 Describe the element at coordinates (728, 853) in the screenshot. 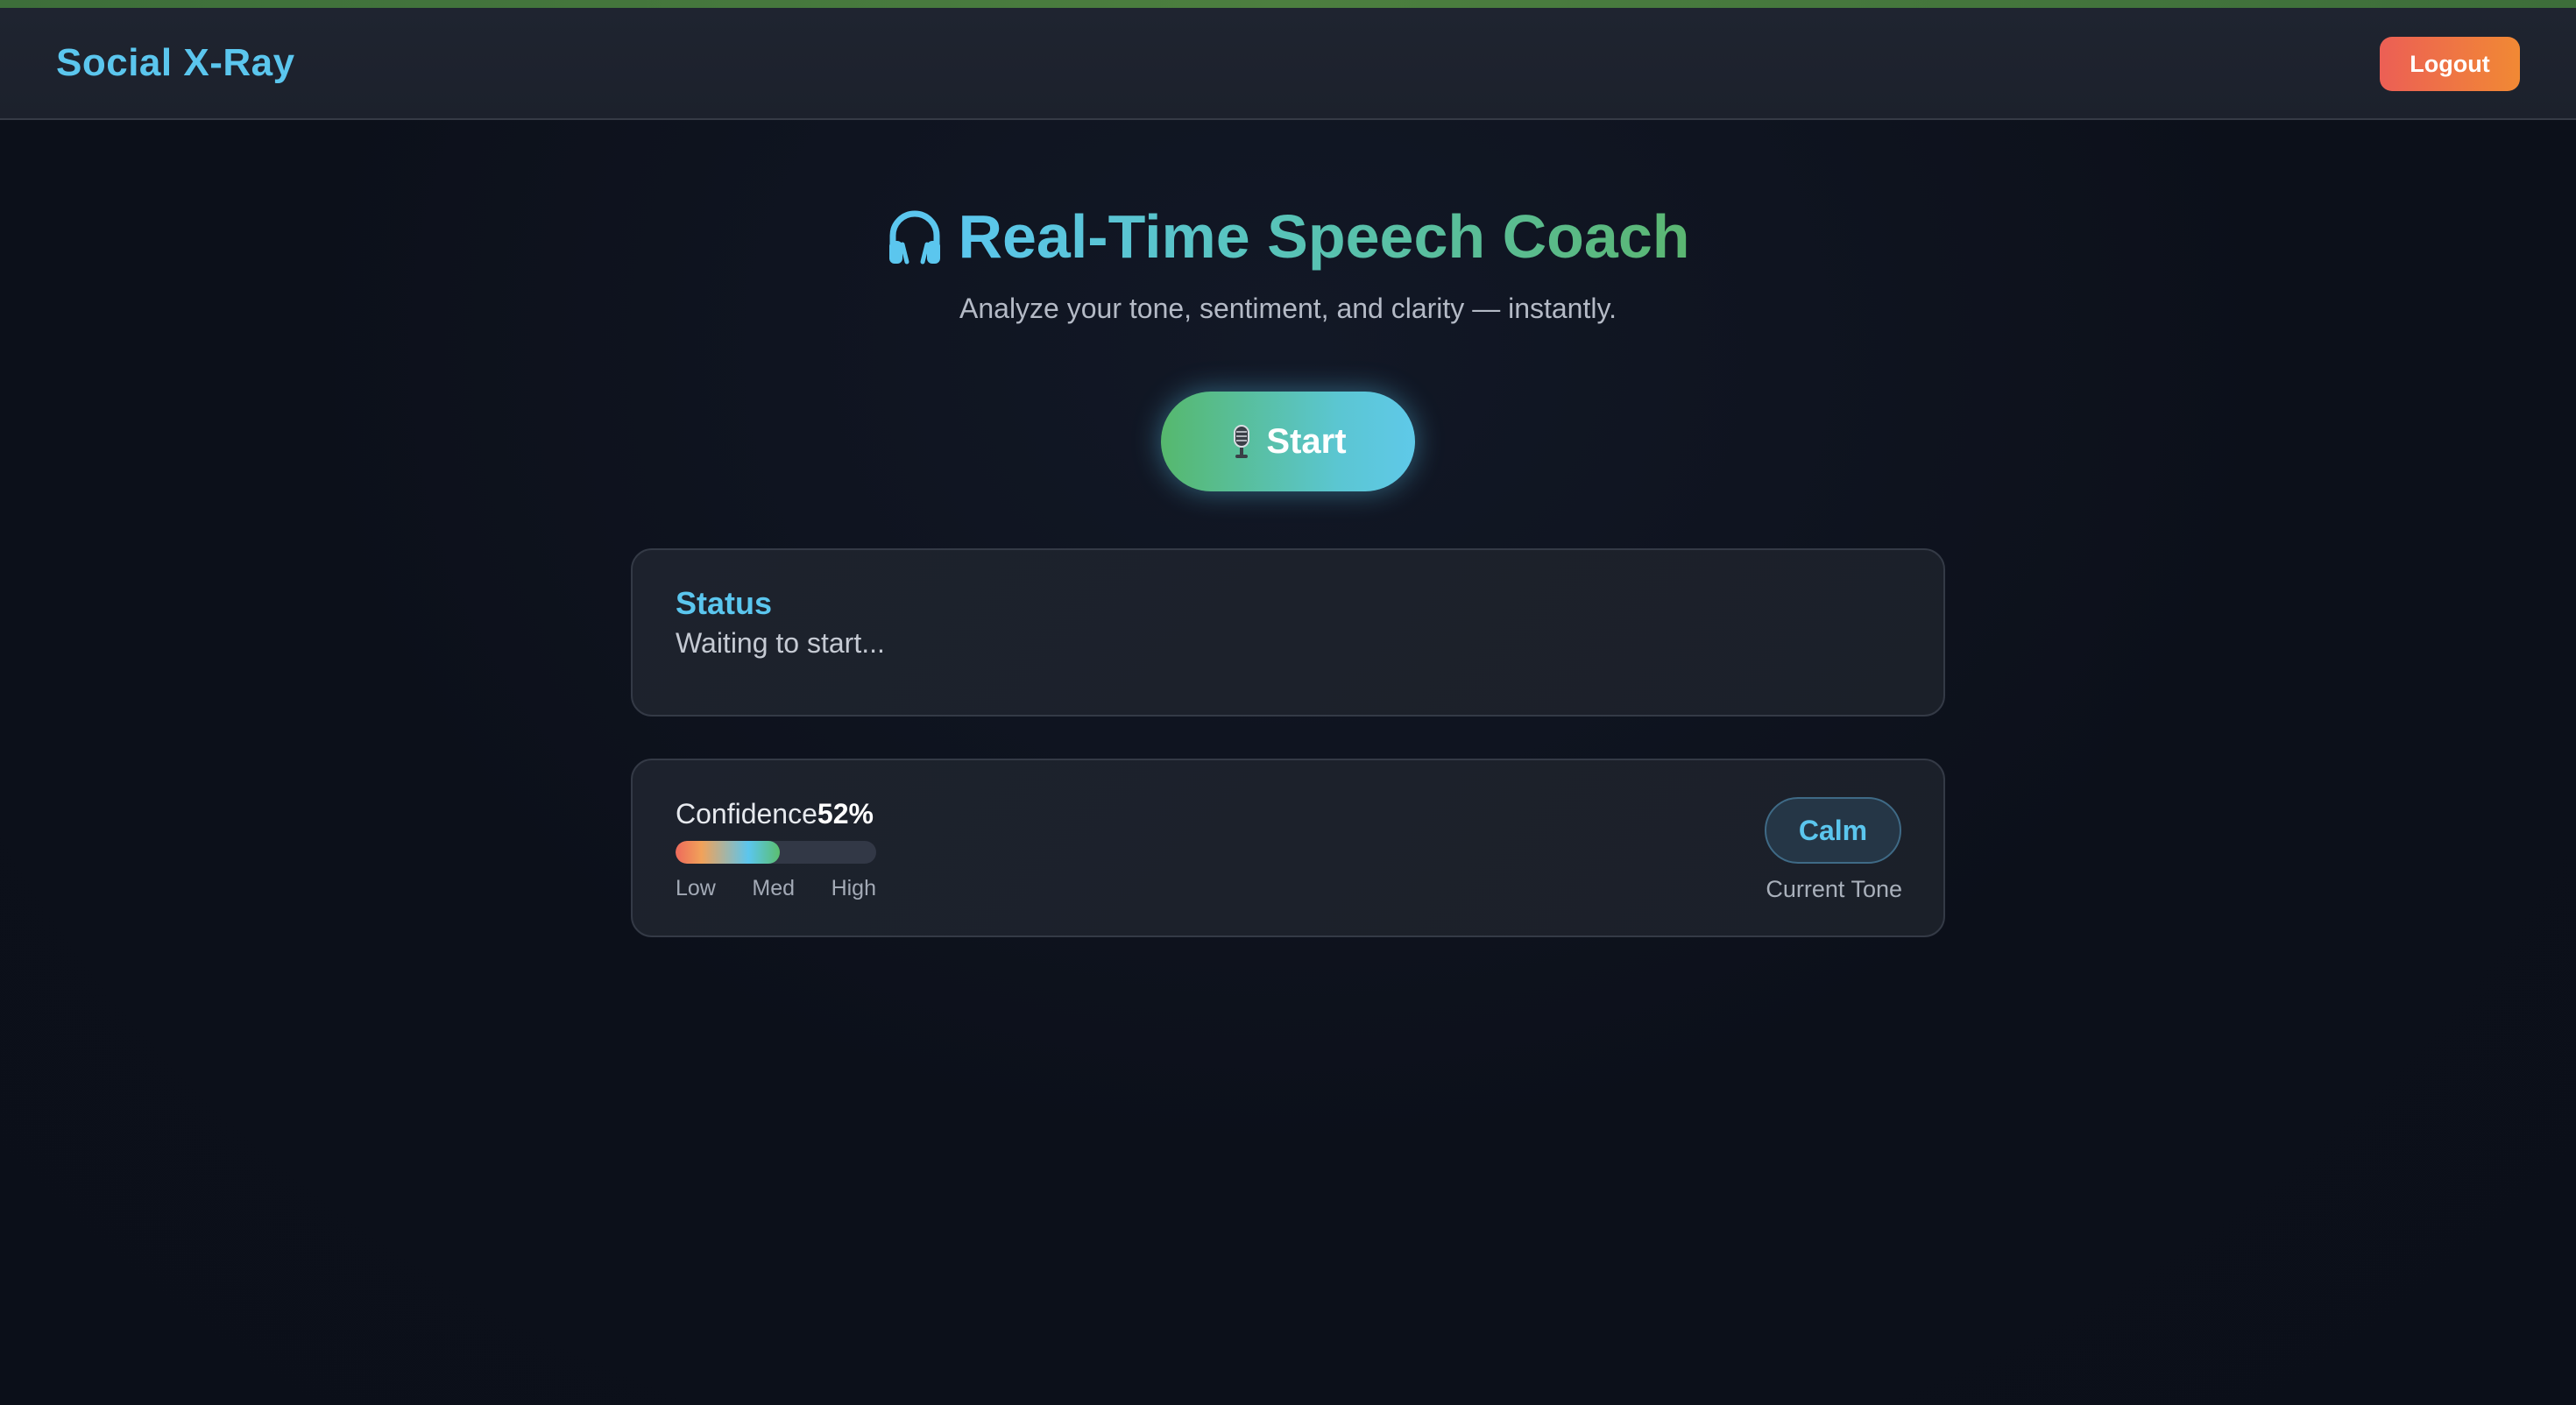

I see `confidence-meter-fill` at that location.